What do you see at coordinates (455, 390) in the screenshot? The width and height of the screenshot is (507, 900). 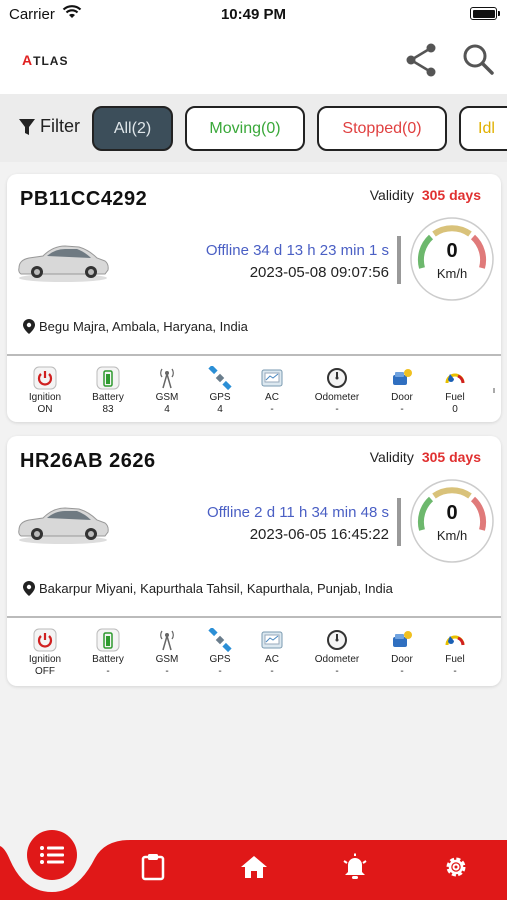 I see `sensor-fuel: Fuel 0` at bounding box center [455, 390].